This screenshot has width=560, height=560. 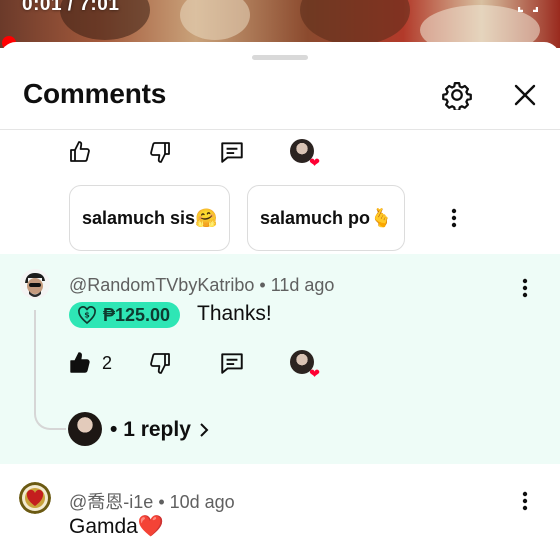 I want to click on like-button: 2, so click(x=90, y=363).